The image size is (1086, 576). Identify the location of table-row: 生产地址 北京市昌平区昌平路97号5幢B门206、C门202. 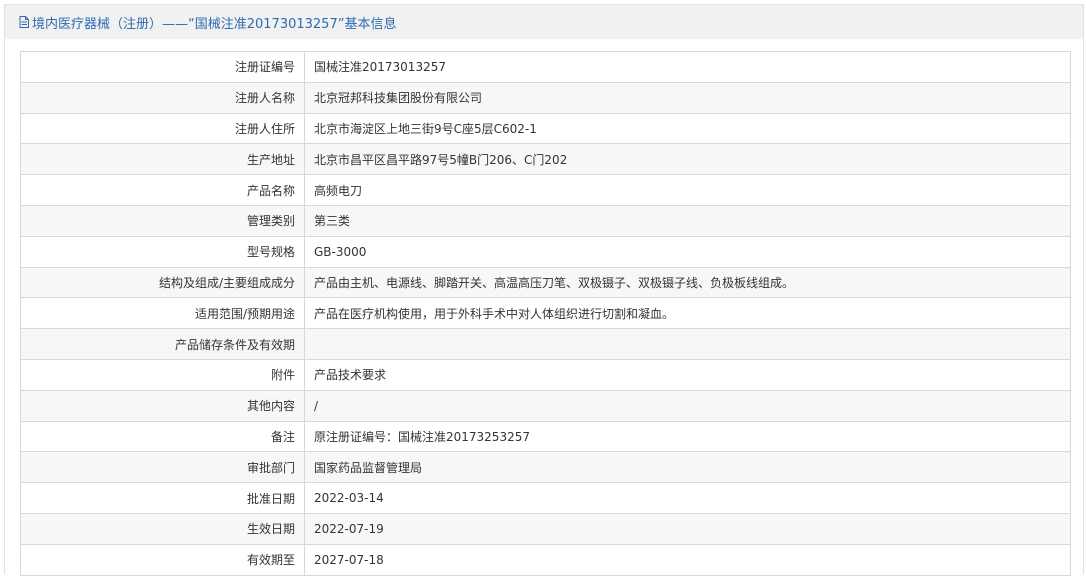
(545, 159).